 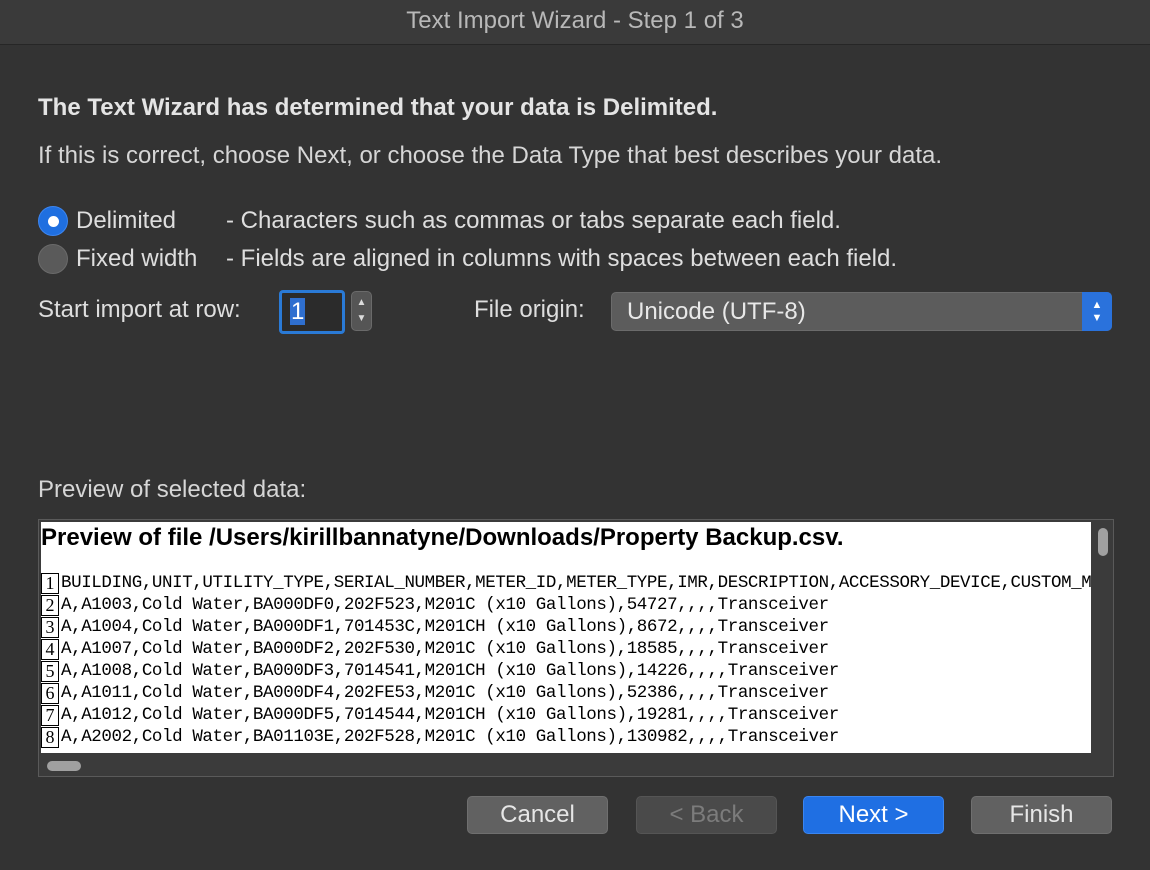 I want to click on preview-horizontal-scrollbar, so click(x=566, y=765).